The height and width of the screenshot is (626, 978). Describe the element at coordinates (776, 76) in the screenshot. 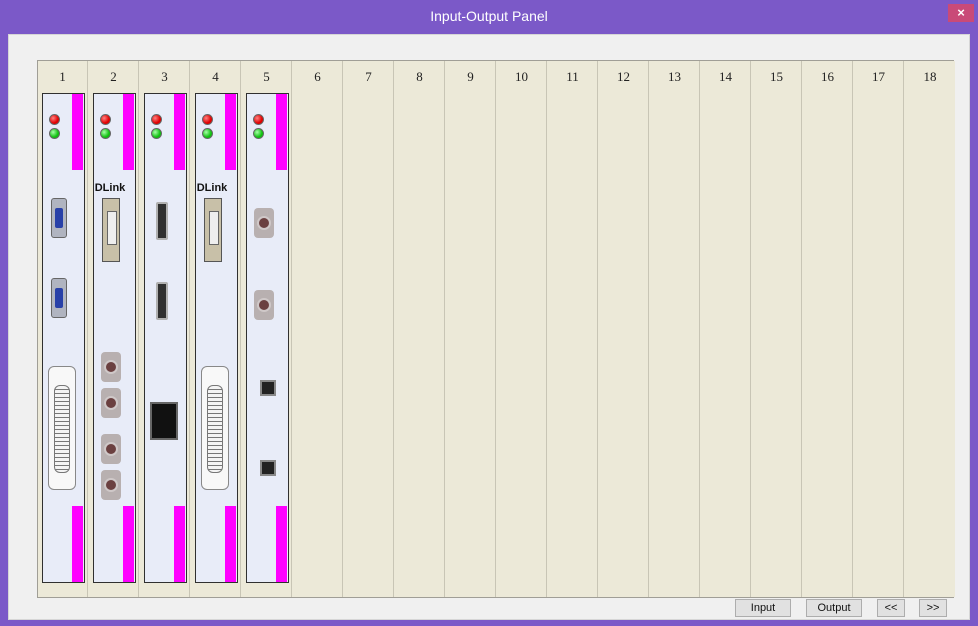

I see `slot-number: 15` at that location.